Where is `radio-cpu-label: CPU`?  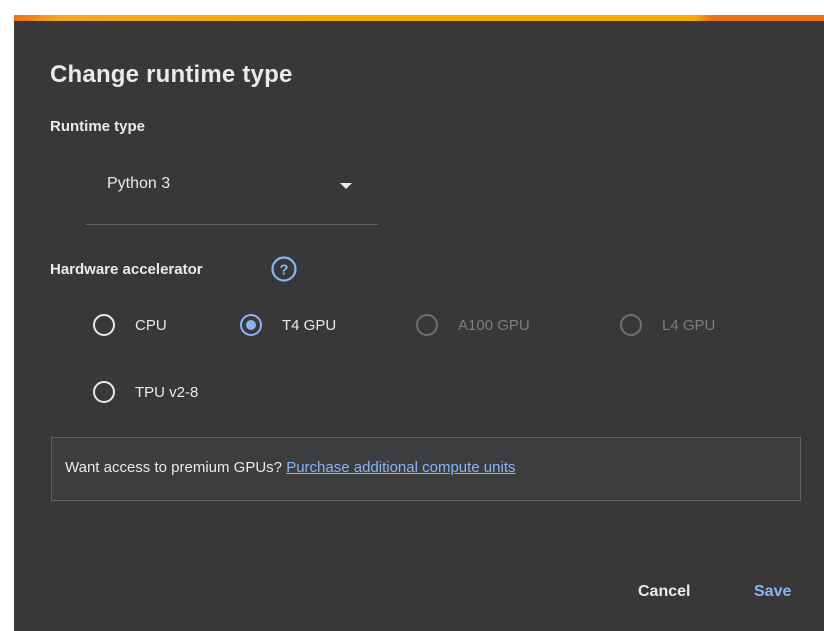
radio-cpu-label: CPU is located at coordinates (151, 325).